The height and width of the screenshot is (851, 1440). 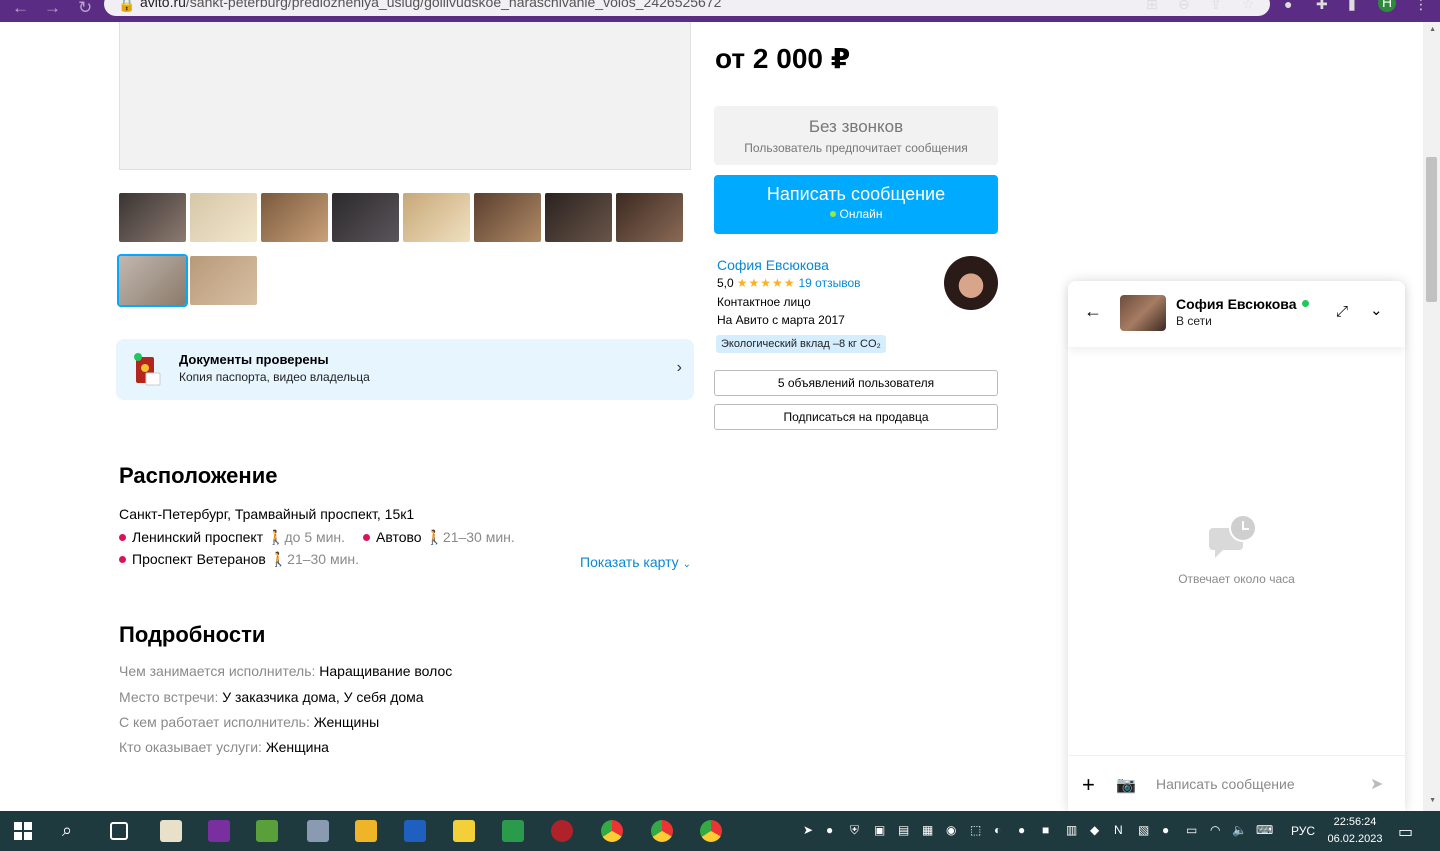 I want to click on sidepanel-icon: ▮, so click(x=1352, y=6).